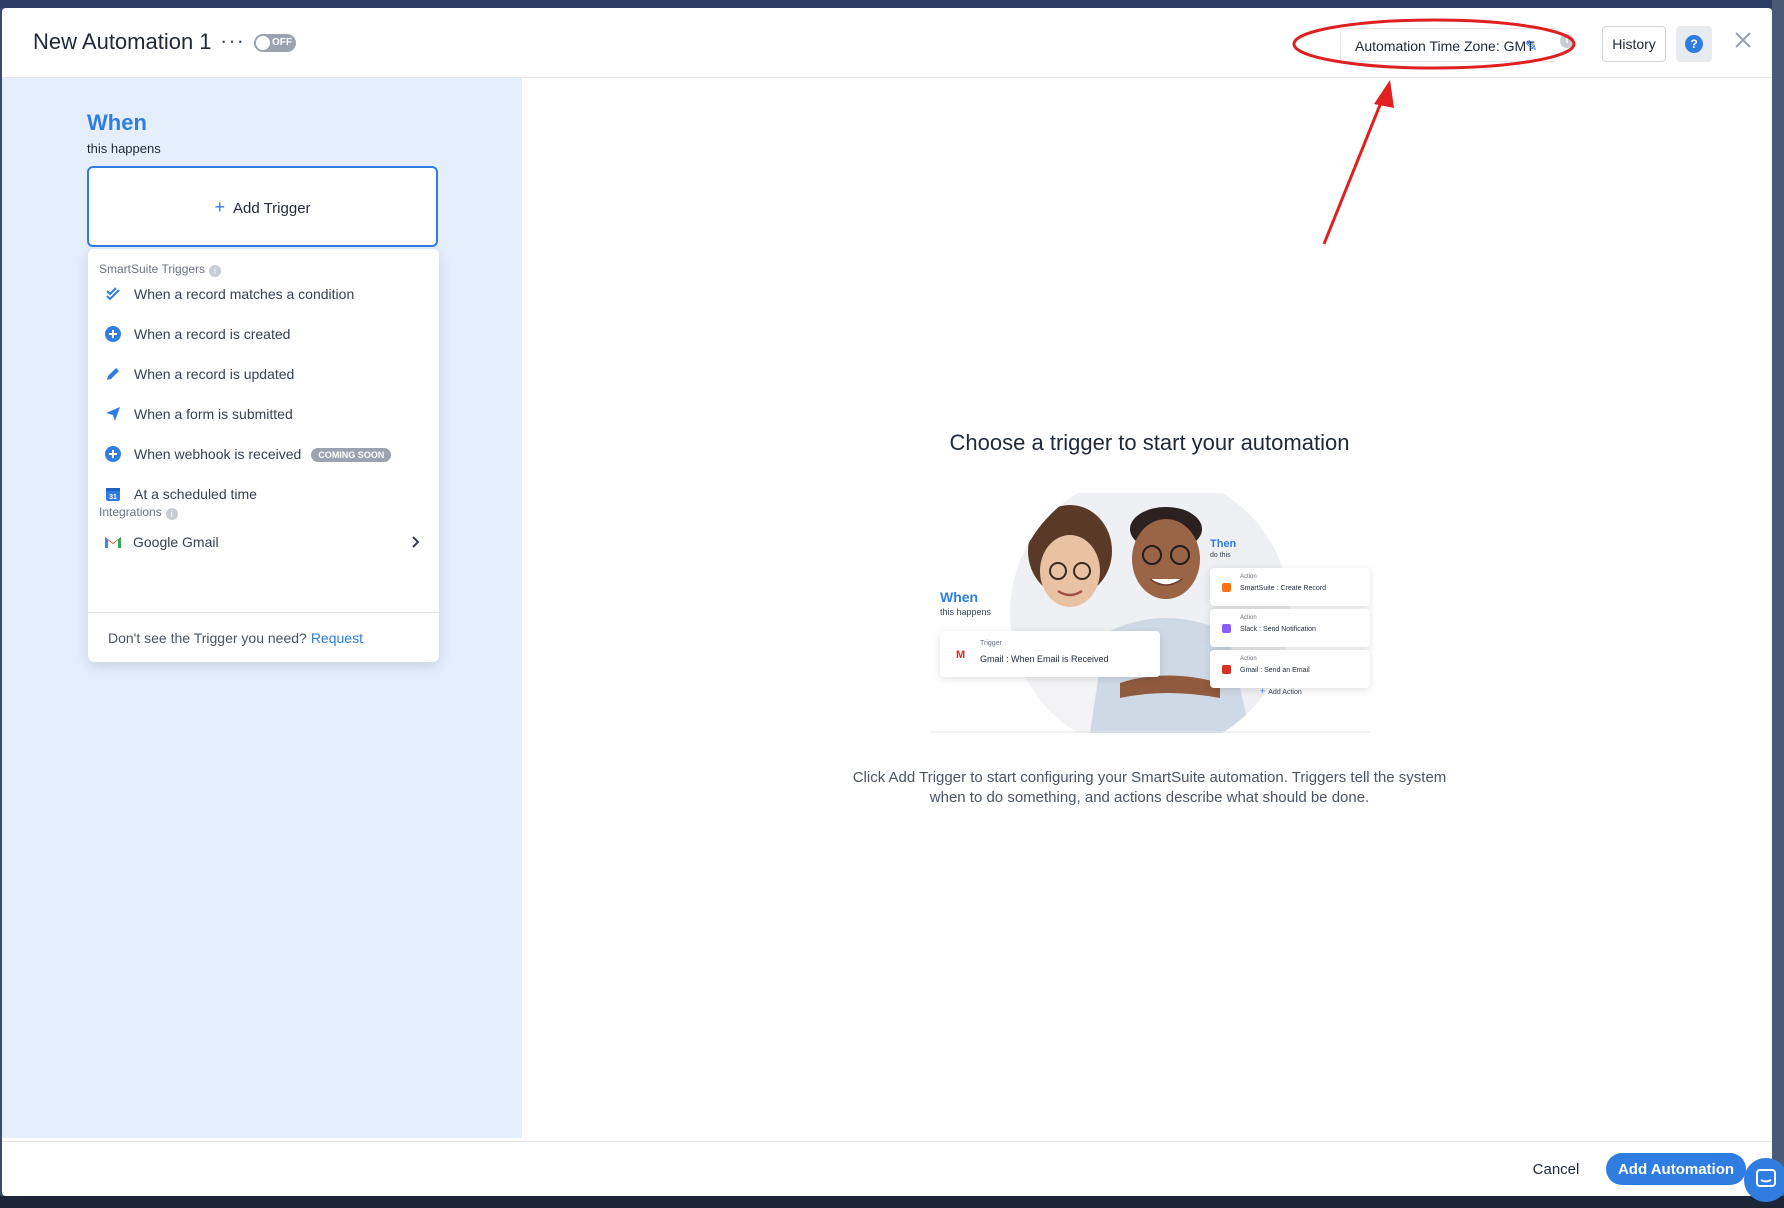 The width and height of the screenshot is (1784, 1208). I want to click on timezone-label: Automation Time Zone: GMT, so click(1445, 46).